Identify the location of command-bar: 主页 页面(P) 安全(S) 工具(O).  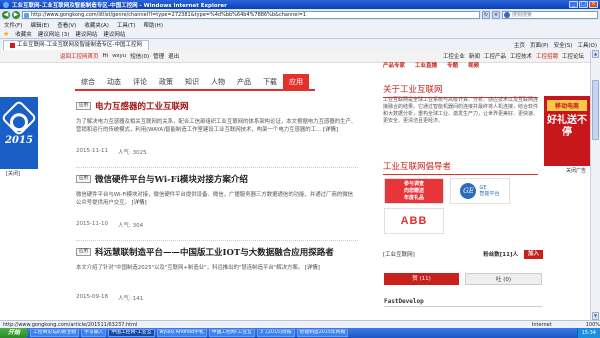
(555, 44).